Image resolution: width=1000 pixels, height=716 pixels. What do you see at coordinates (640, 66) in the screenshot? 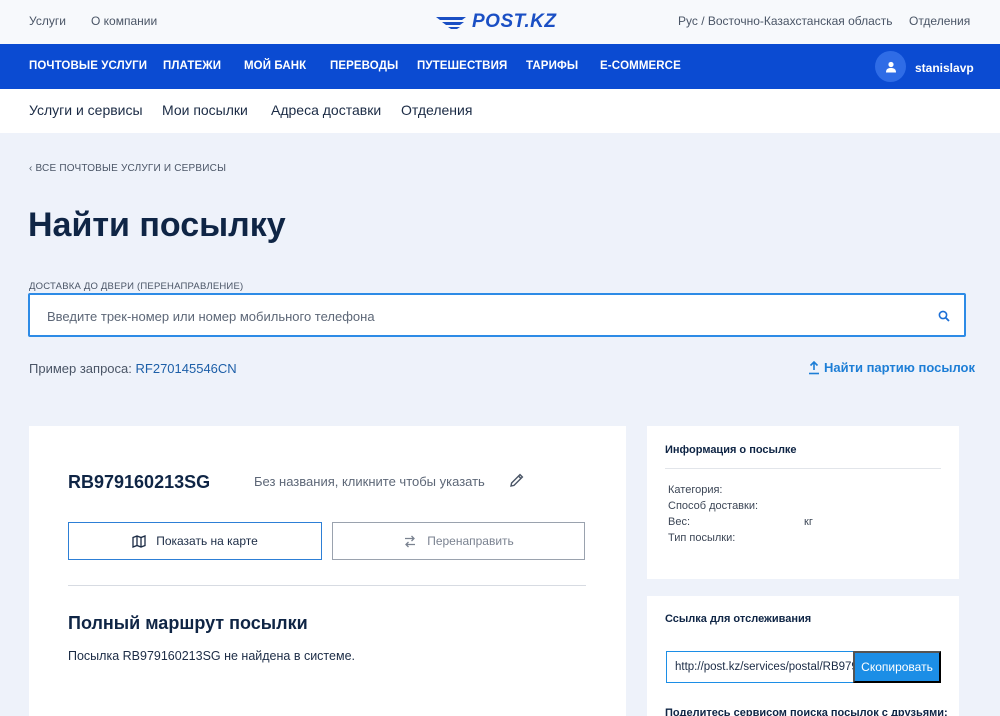
I see `nav-ecommerce: E-COMMERCE` at bounding box center [640, 66].